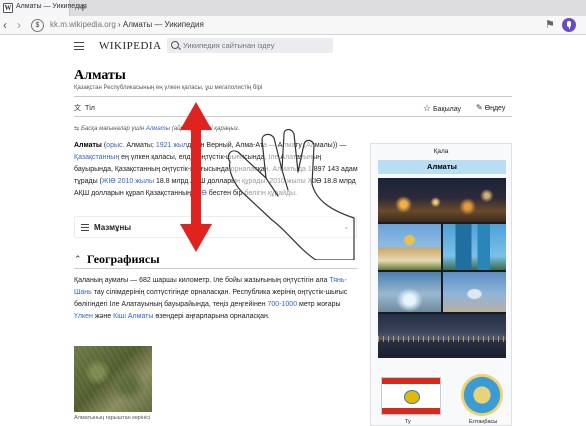 The height and width of the screenshot is (426, 586). I want to click on pencil-icon: ✎, so click(479, 107).